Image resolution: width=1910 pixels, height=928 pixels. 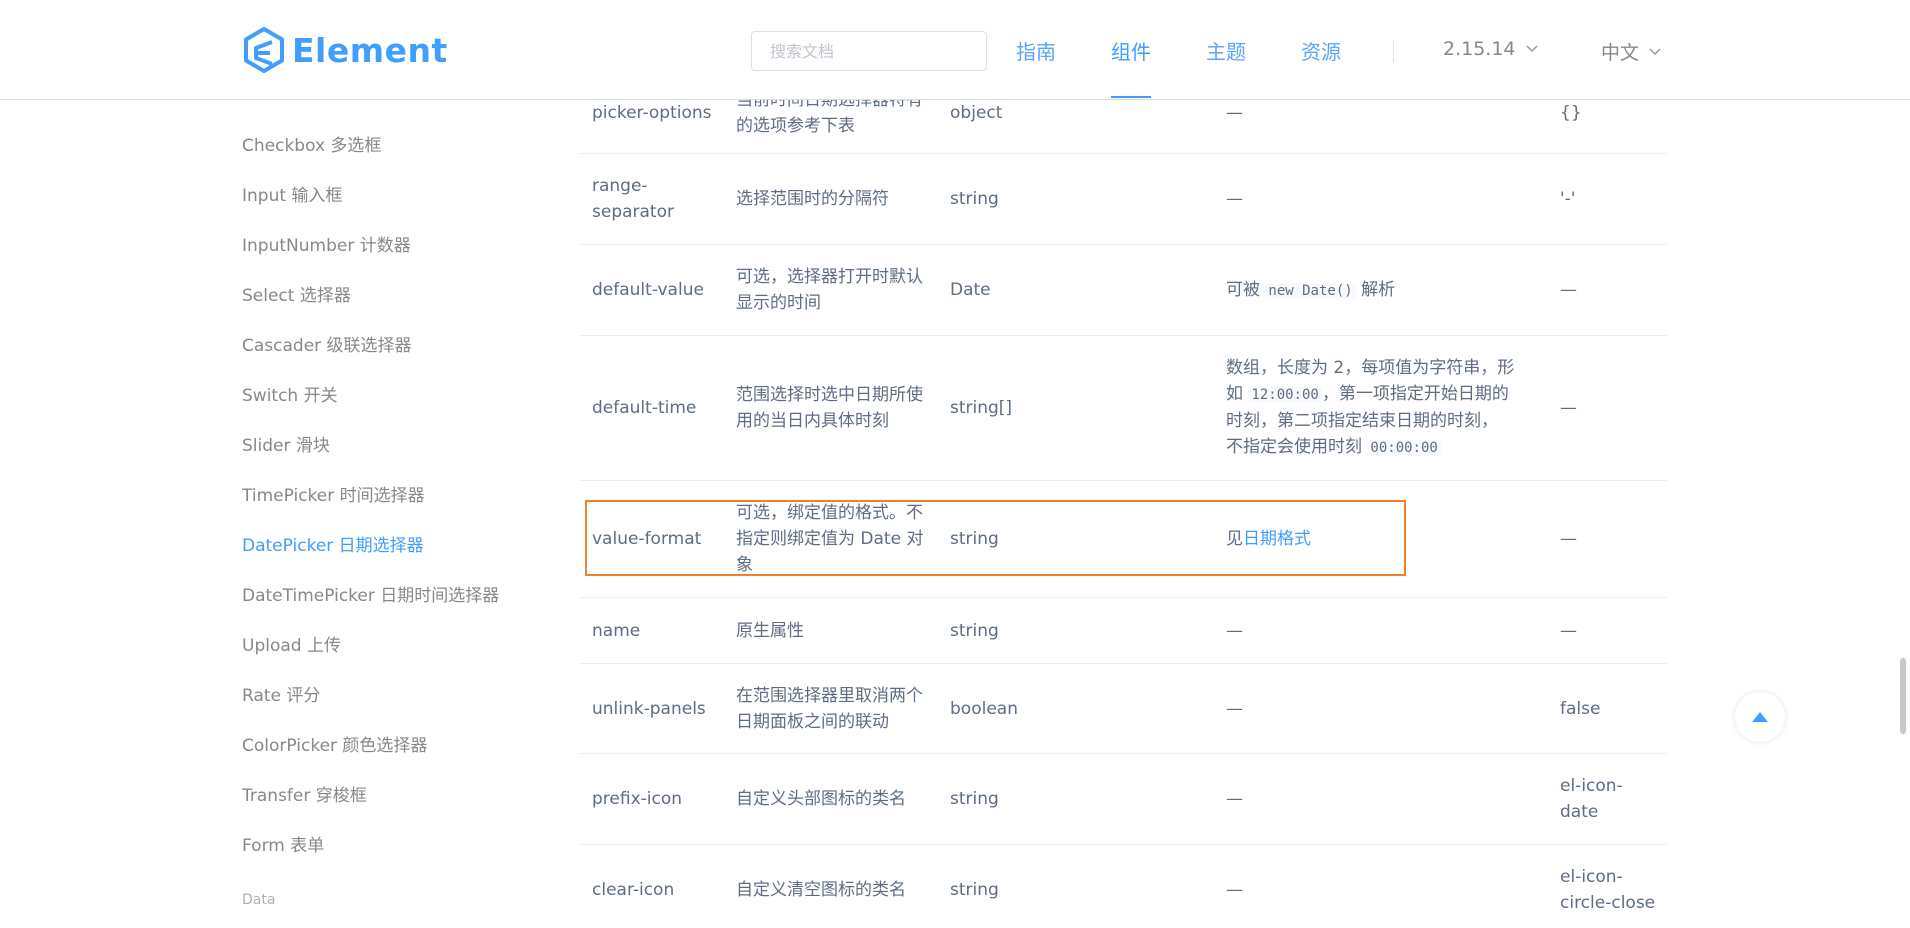 I want to click on inline-code: new Date(), so click(x=1310, y=290).